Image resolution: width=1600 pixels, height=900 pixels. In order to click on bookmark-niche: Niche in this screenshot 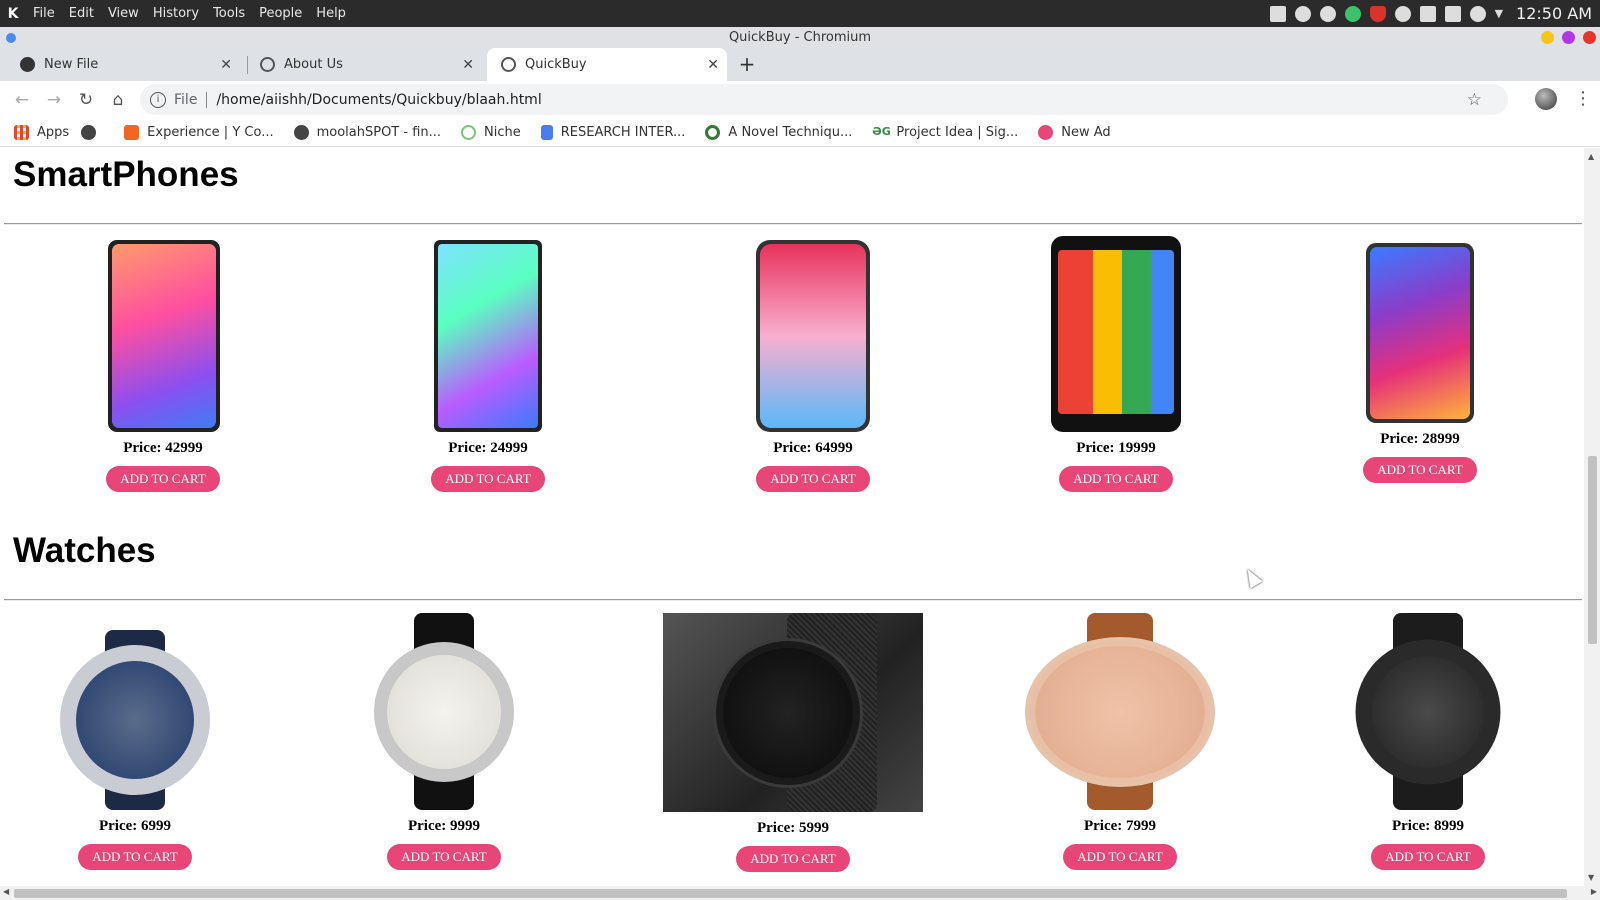, I will do `click(491, 132)`.